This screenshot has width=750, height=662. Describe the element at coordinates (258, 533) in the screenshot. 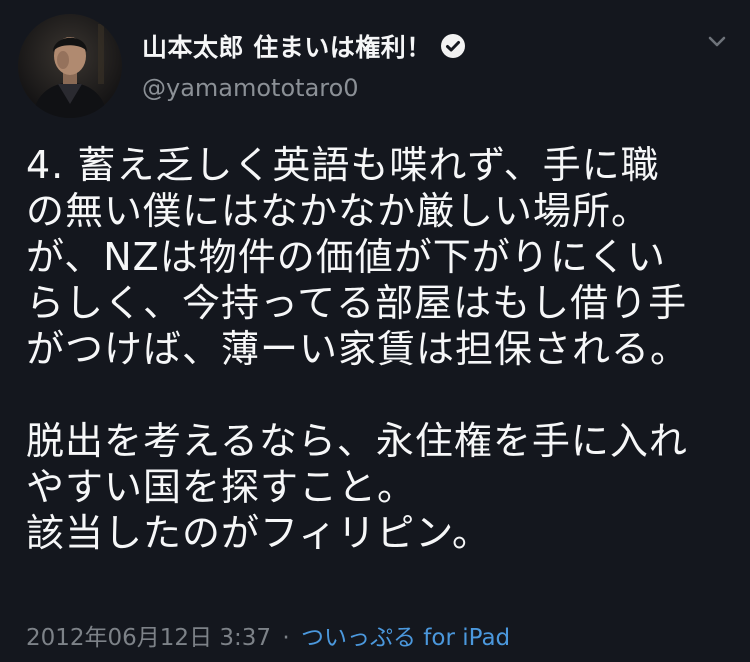

I see `tweet-line: 該当したのがフィリピン。` at that location.